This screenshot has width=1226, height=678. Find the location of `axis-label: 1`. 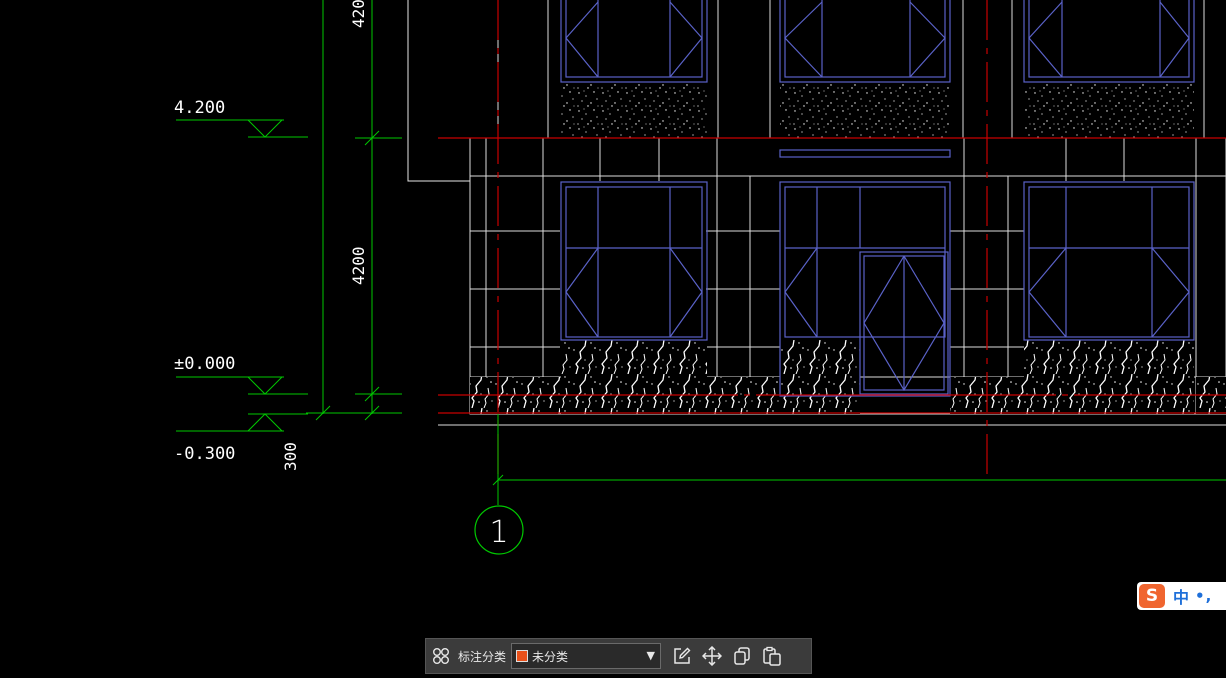

axis-label: 1 is located at coordinates (498, 532).